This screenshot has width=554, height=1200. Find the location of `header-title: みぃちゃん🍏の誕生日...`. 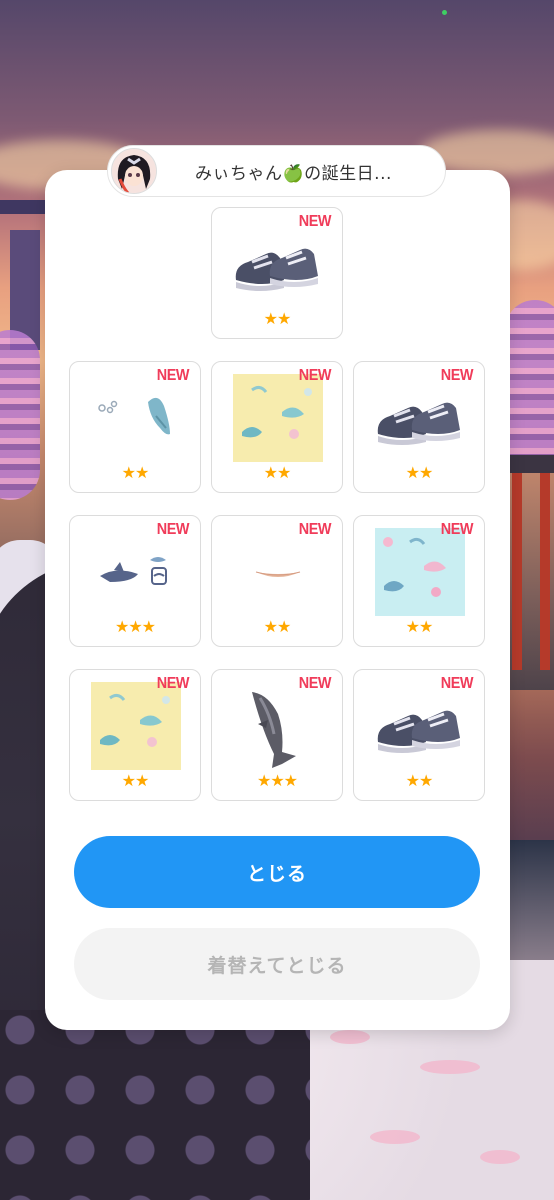

header-title: みぃちゃん🍏の誕生日... is located at coordinates (293, 173).